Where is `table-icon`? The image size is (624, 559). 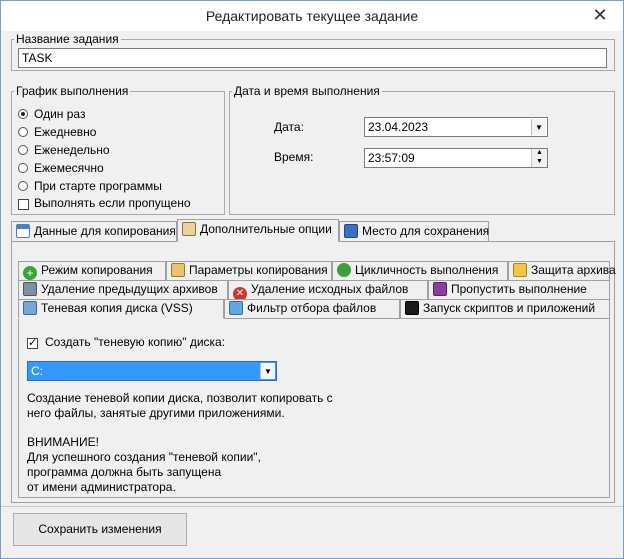 table-icon is located at coordinates (23, 231).